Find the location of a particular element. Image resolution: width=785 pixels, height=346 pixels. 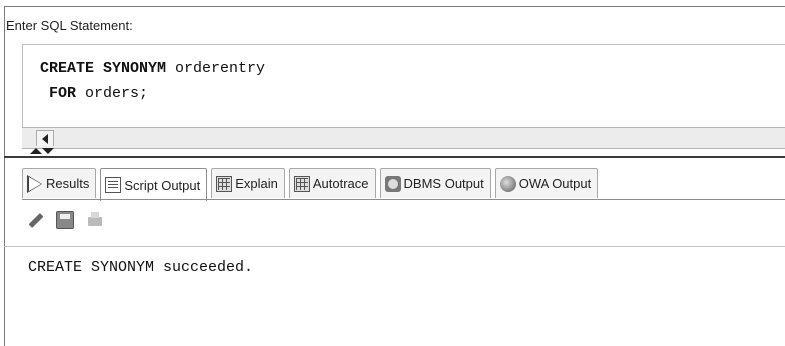

tab-explain: Explain is located at coordinates (248, 183).